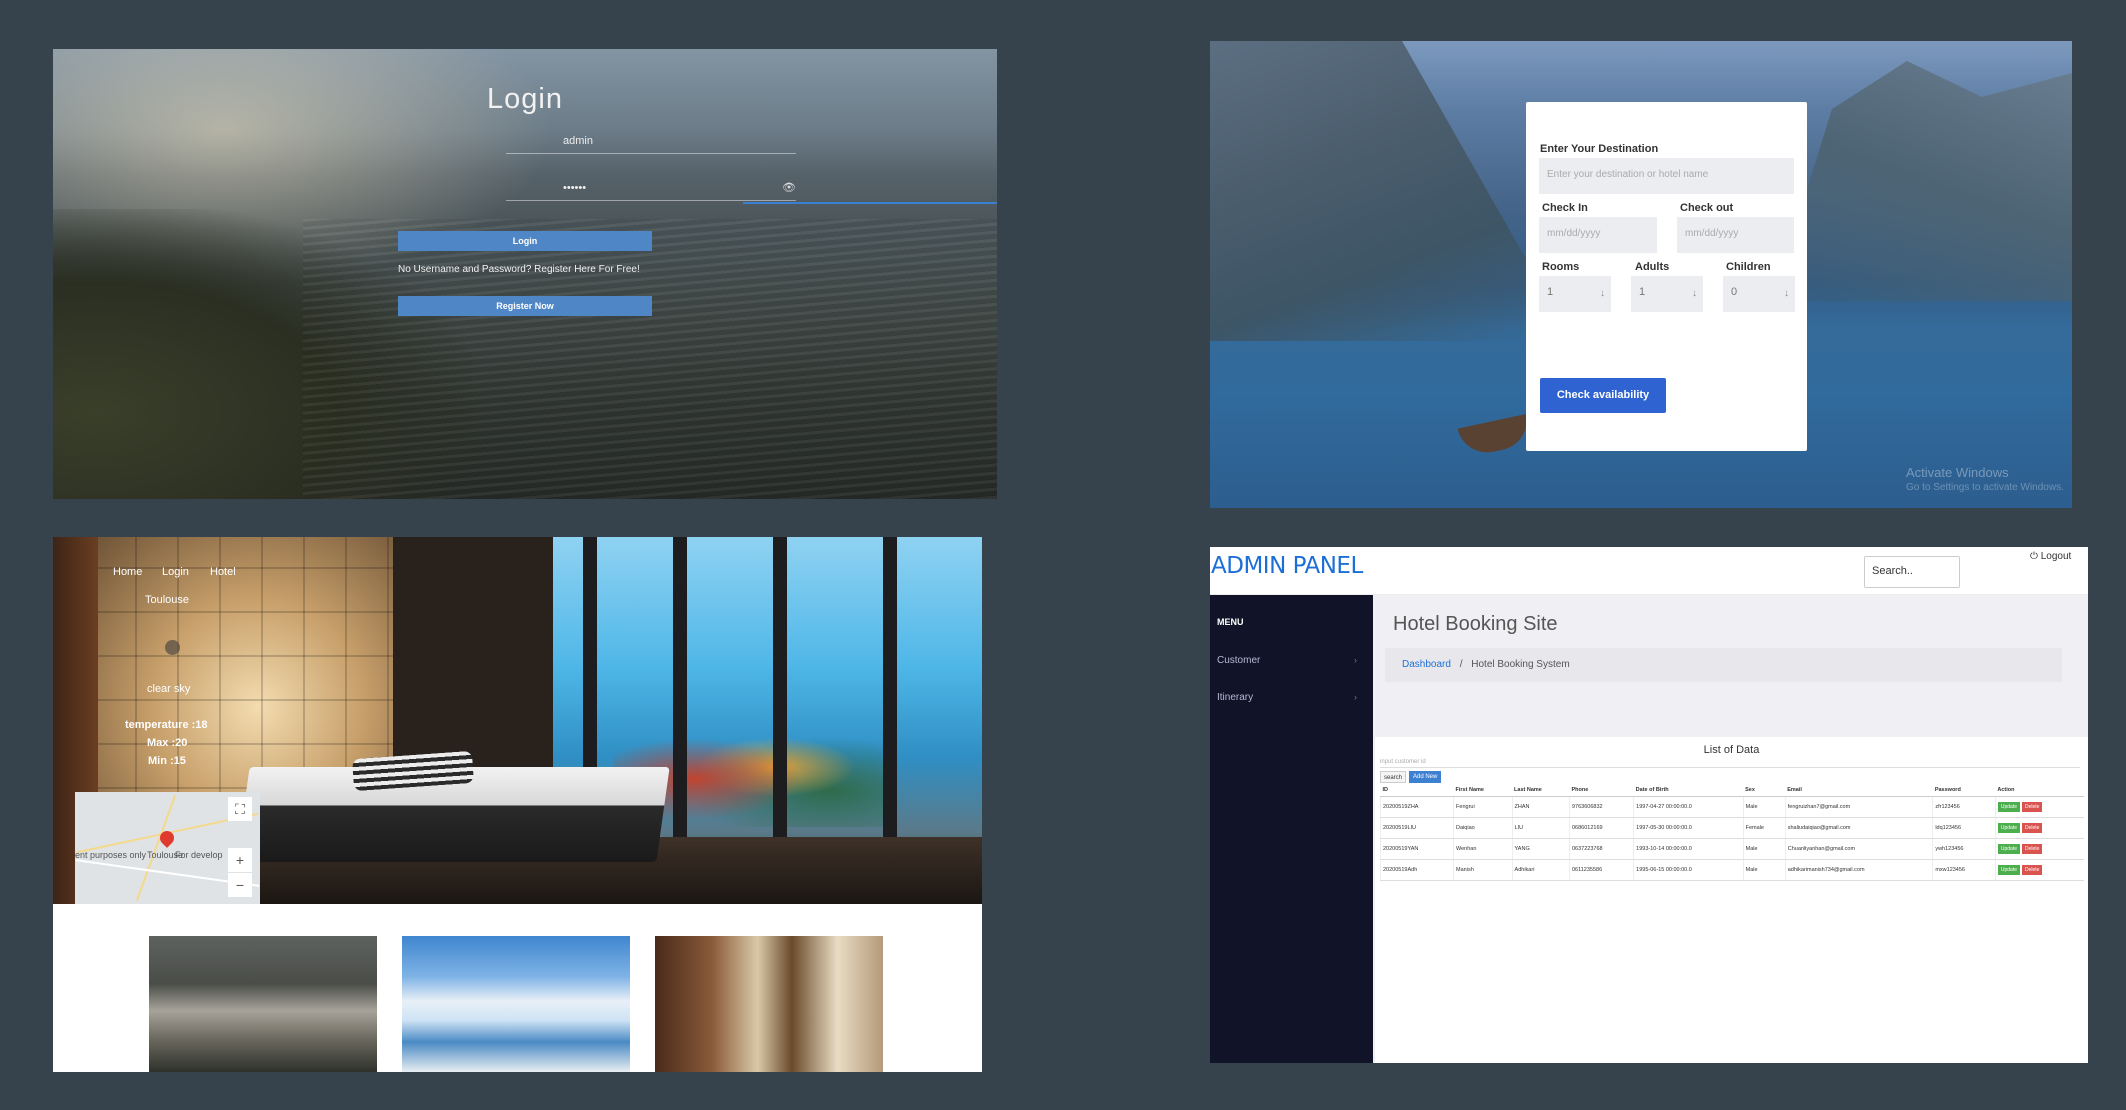  Describe the element at coordinates (1858, 849) in the screenshot. I see `table-cell: Chuanliyanhan@gmail.com` at that location.